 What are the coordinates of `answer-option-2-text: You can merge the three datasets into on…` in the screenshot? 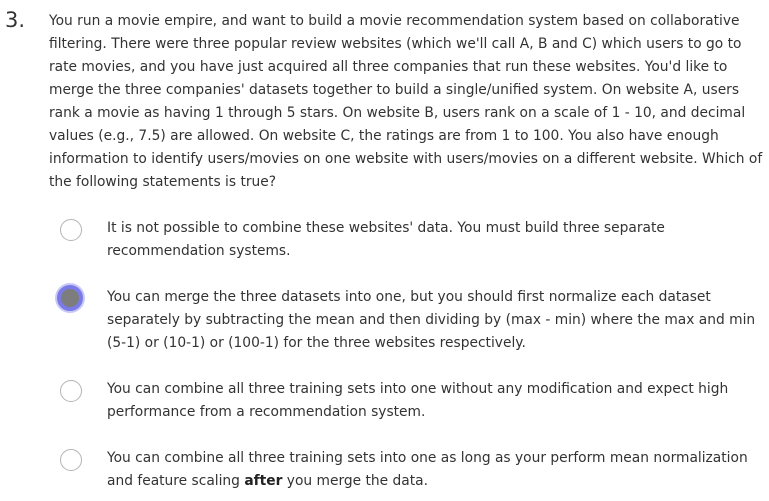 It's located at (431, 320).